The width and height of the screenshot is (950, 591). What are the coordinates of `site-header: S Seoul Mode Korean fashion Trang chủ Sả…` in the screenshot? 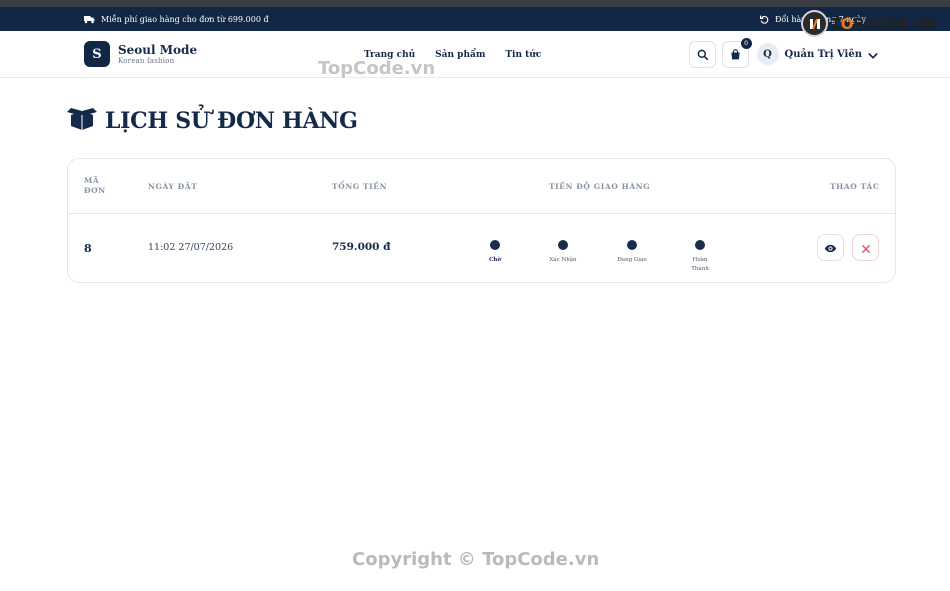 It's located at (475, 54).